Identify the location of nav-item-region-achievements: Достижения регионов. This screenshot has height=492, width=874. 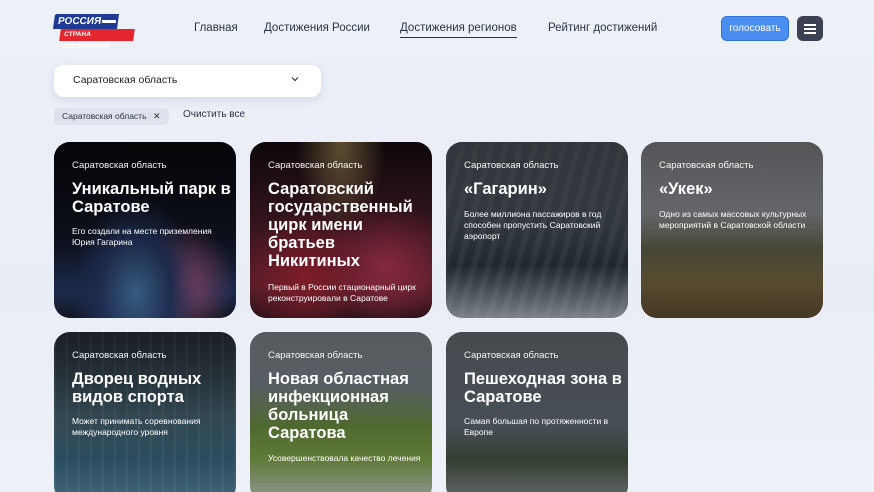
(458, 29).